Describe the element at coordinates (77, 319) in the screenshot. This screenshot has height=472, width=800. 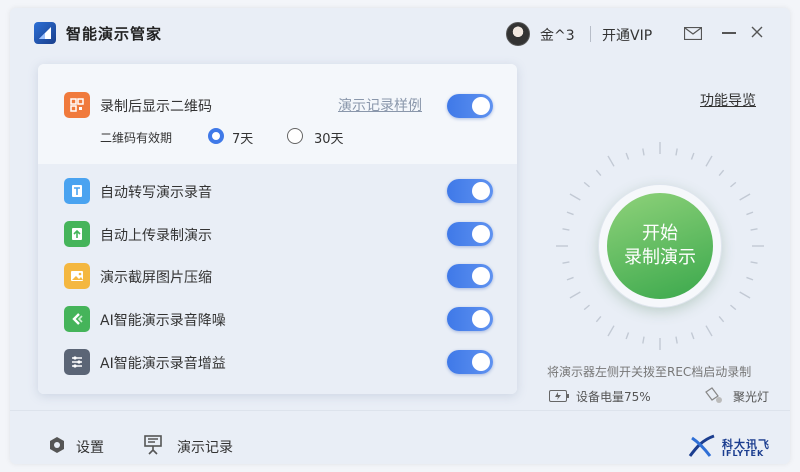
I see `noise-reduction-icon` at that location.